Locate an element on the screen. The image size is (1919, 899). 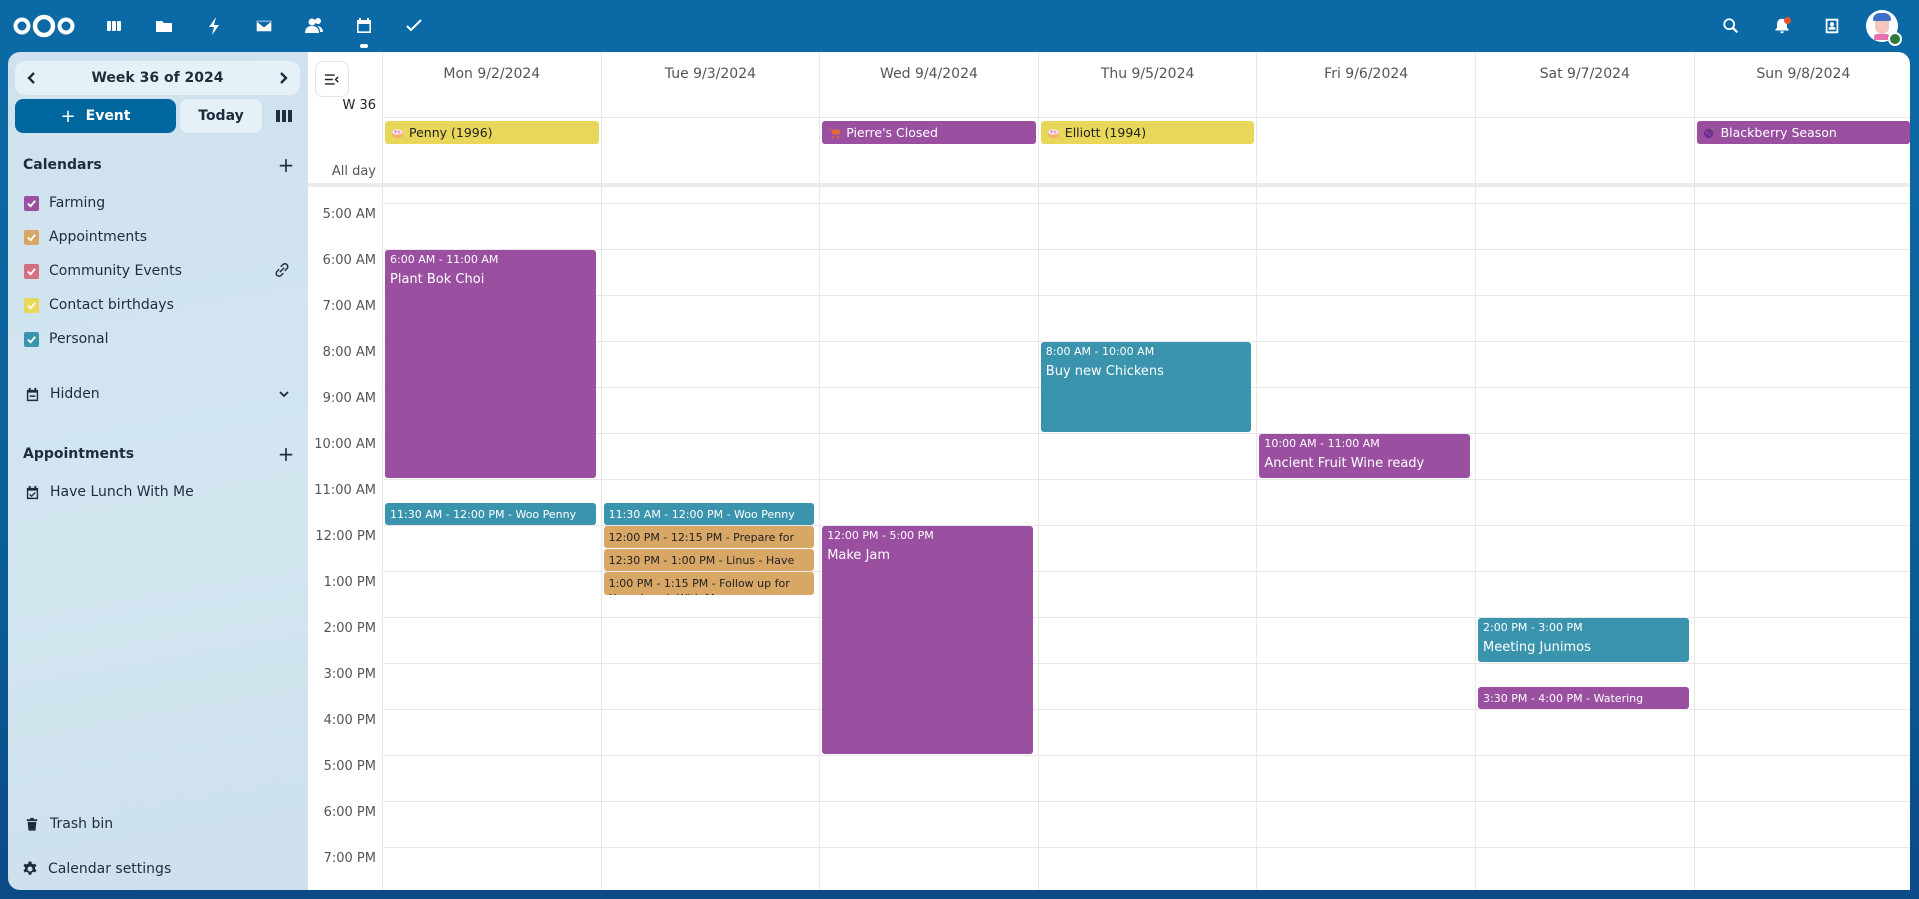
week-label: Week 36 of 2024 is located at coordinates (157, 78).